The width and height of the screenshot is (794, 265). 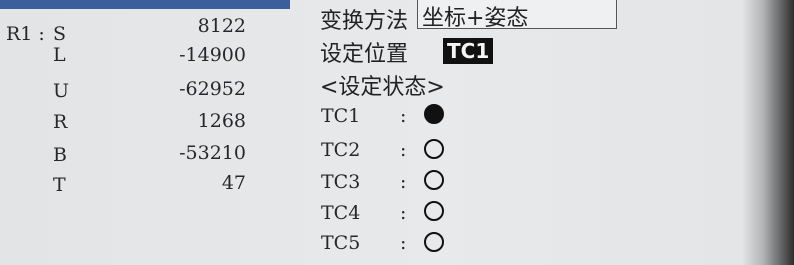 I want to click on tc1-colon: :, so click(x=403, y=116).